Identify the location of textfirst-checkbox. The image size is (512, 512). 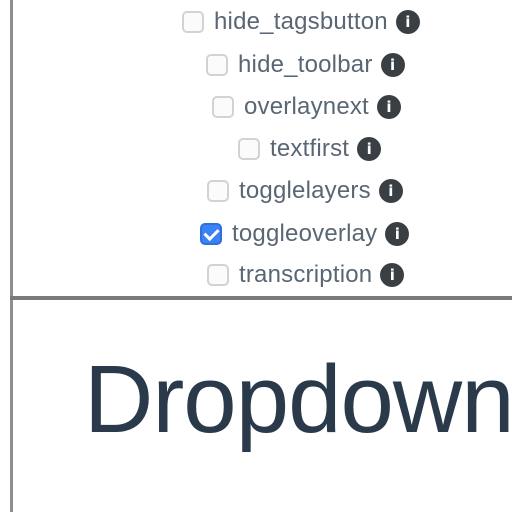
(249, 149).